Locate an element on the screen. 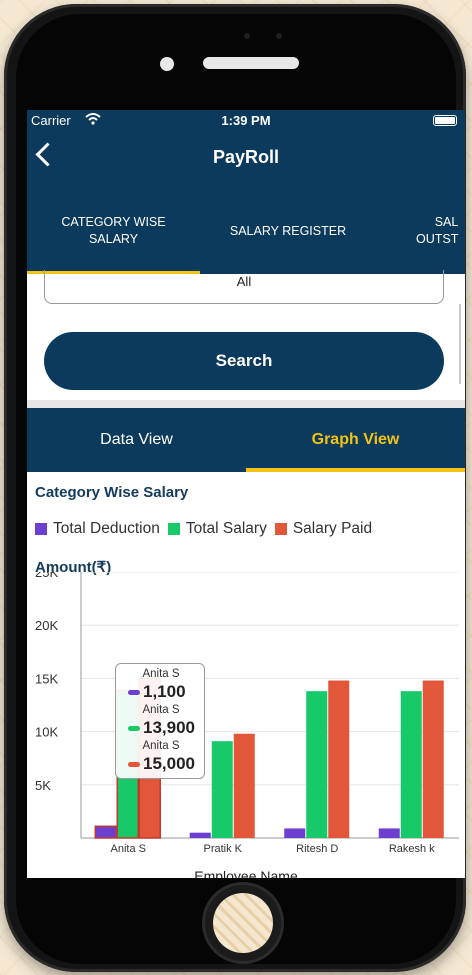 This screenshot has width=472, height=975. home-button is located at coordinates (243, 923).